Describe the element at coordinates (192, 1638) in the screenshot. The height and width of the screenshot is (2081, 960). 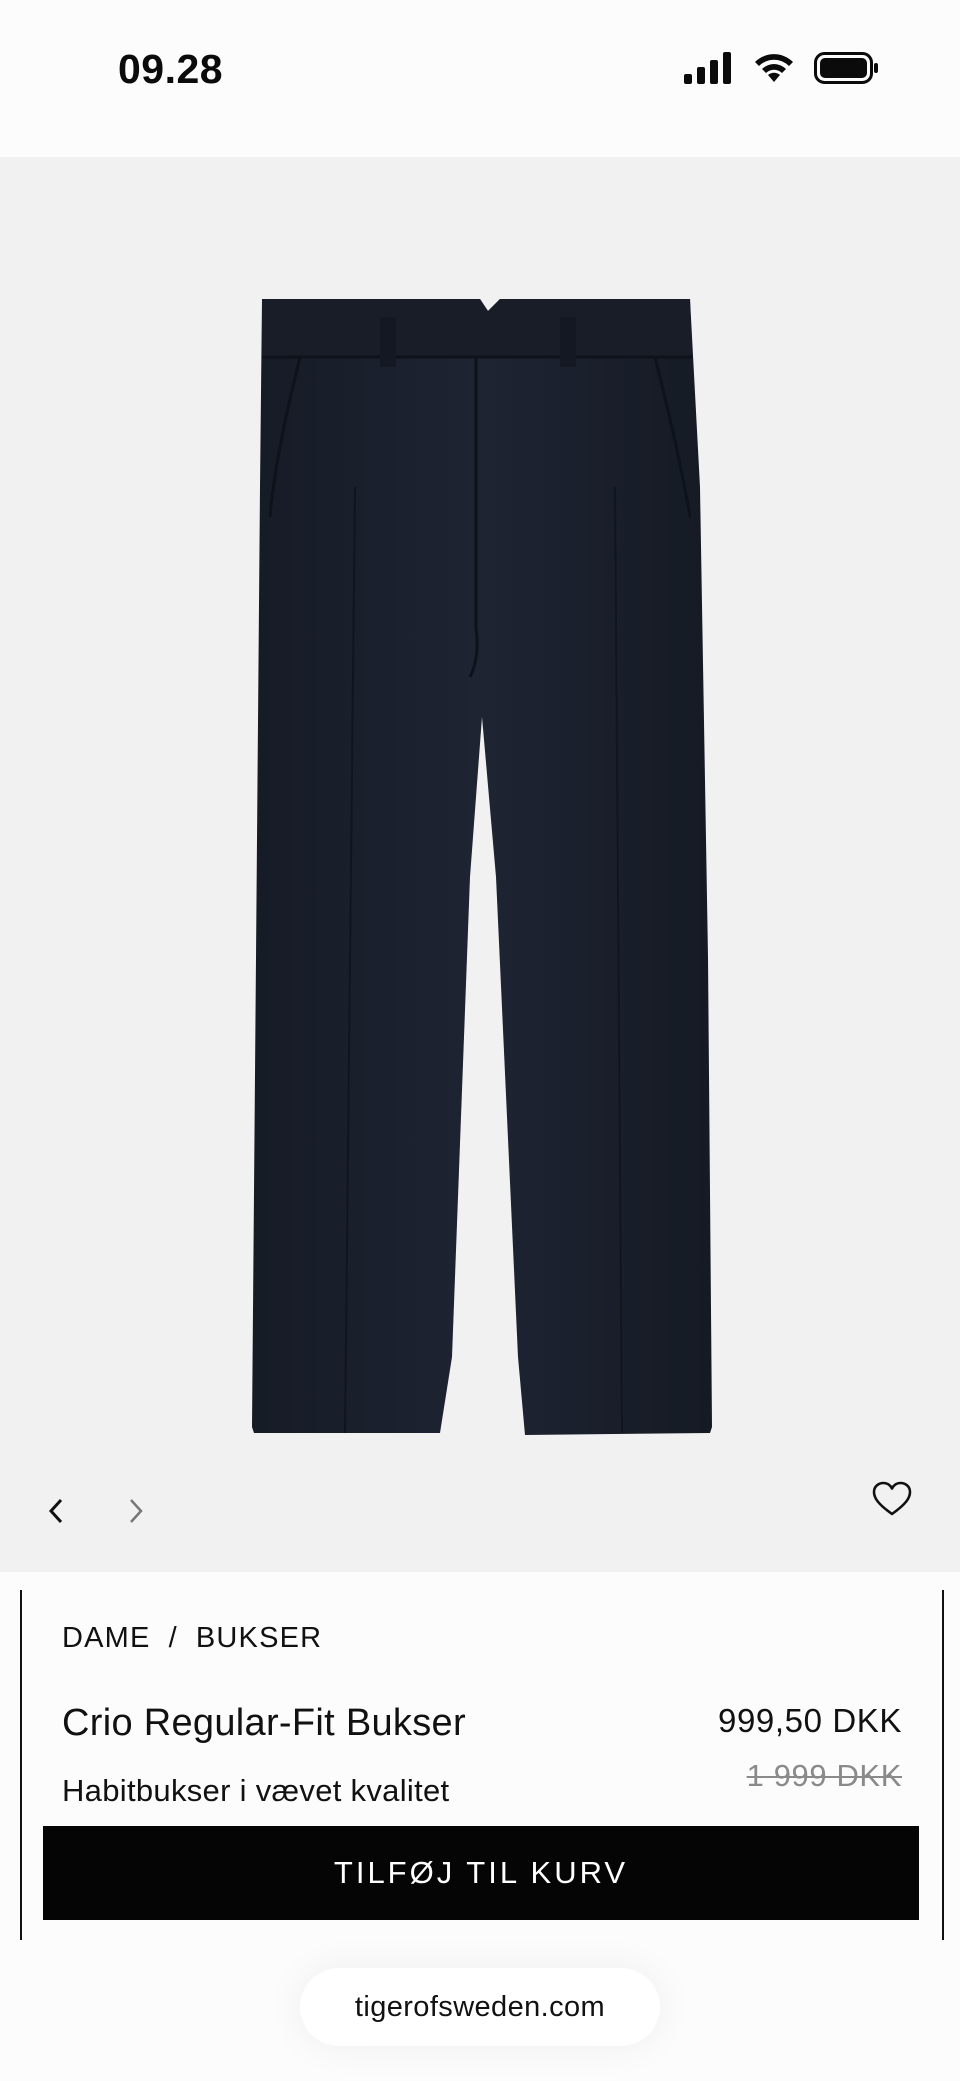
I see `breadcrumb: DAME / BUKSER` at that location.